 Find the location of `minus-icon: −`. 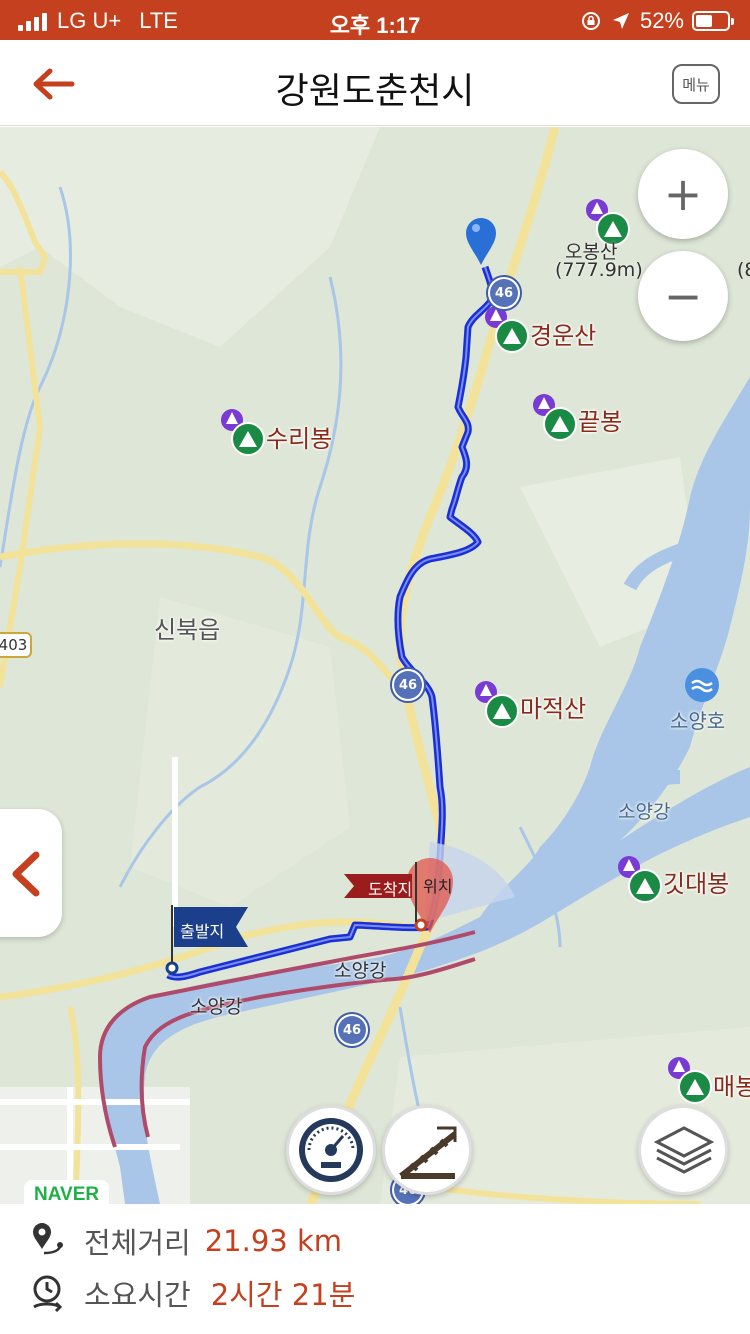

minus-icon: − is located at coordinates (683, 296).